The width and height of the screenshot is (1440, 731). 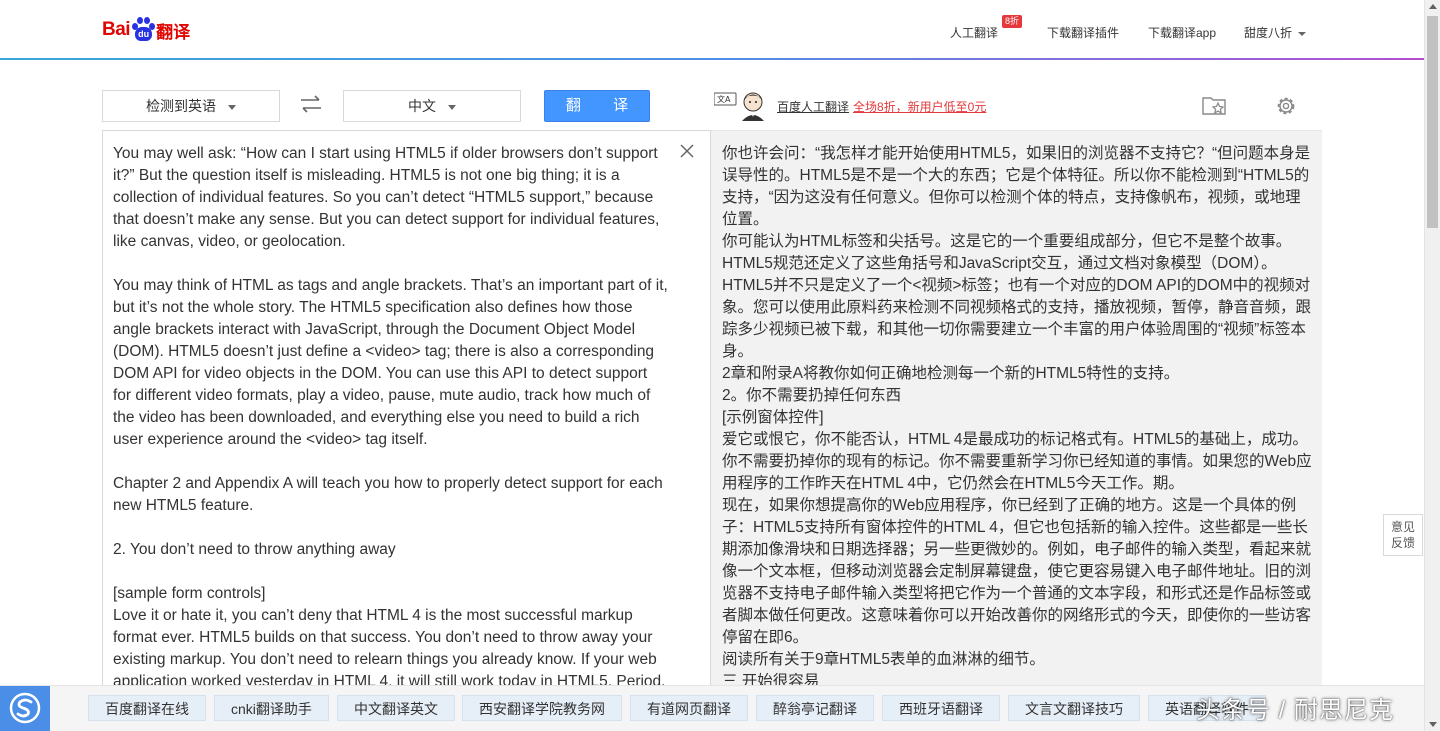 I want to click on related-tag: cnki翻译助手, so click(x=271, y=708).